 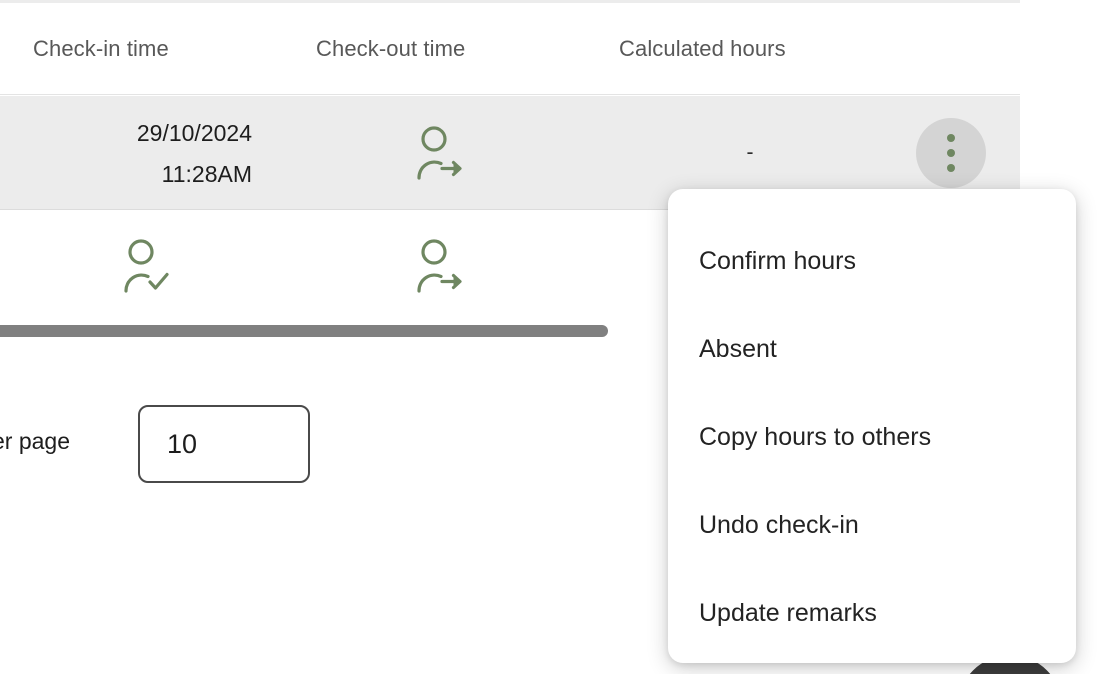 I want to click on column-header-check-out-time: Check-out time, so click(x=391, y=48).